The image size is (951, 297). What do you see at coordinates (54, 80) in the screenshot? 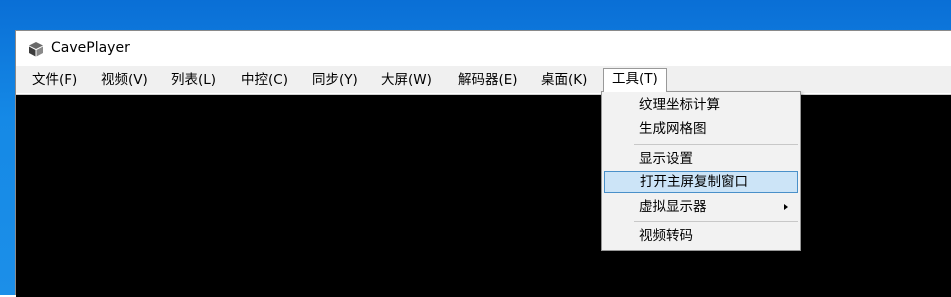
I see `menu-file: 文件(F)` at bounding box center [54, 80].